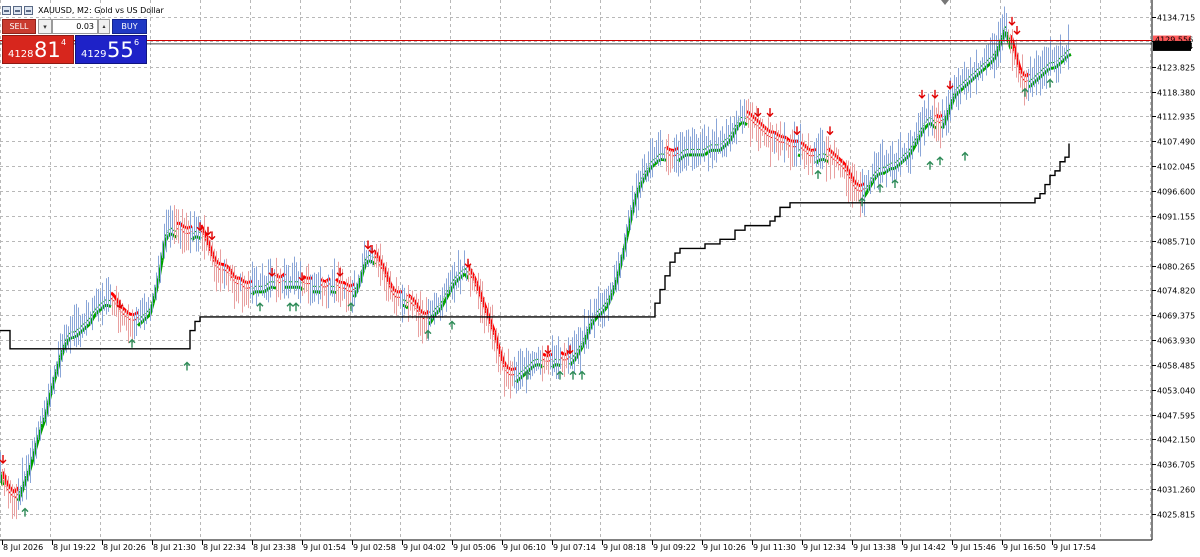 This screenshot has height=557, width=1200. I want to click on lot-dropdown-icon: ▾, so click(45, 26).